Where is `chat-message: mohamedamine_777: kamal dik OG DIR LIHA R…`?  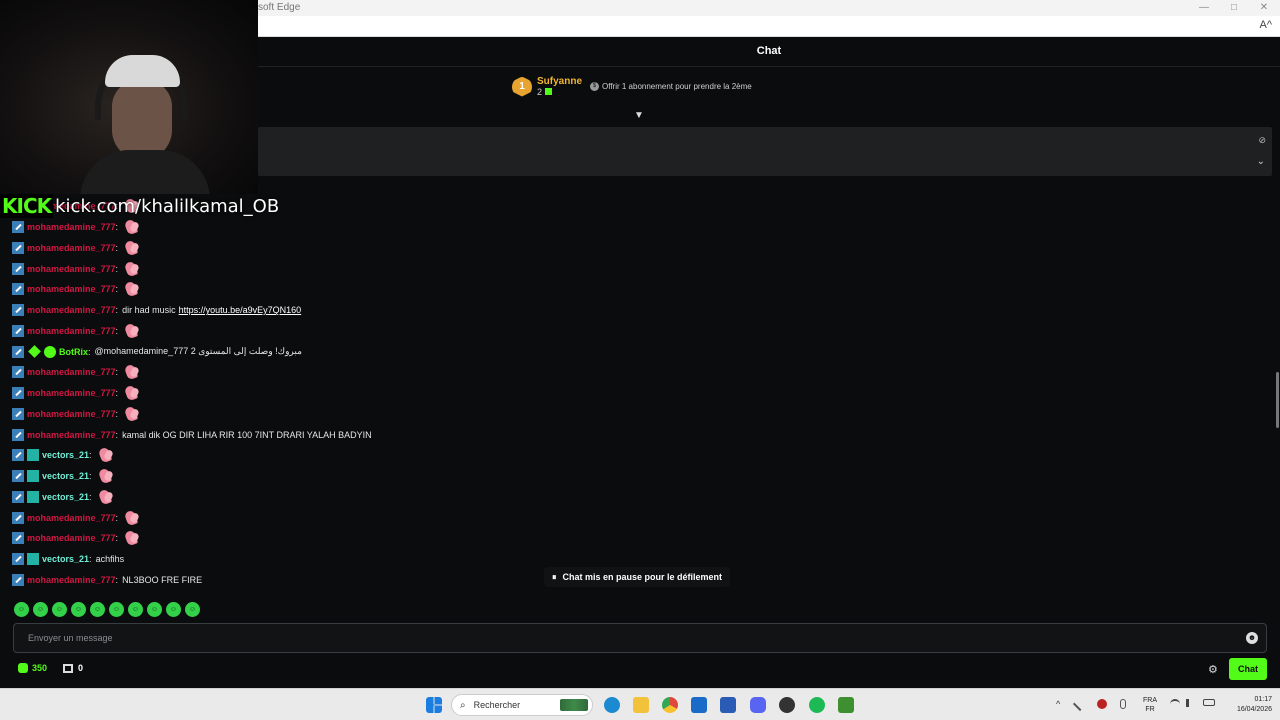
chat-message: mohamedamine_777: kamal dik OG DIR LIHA R… is located at coordinates (312, 434).